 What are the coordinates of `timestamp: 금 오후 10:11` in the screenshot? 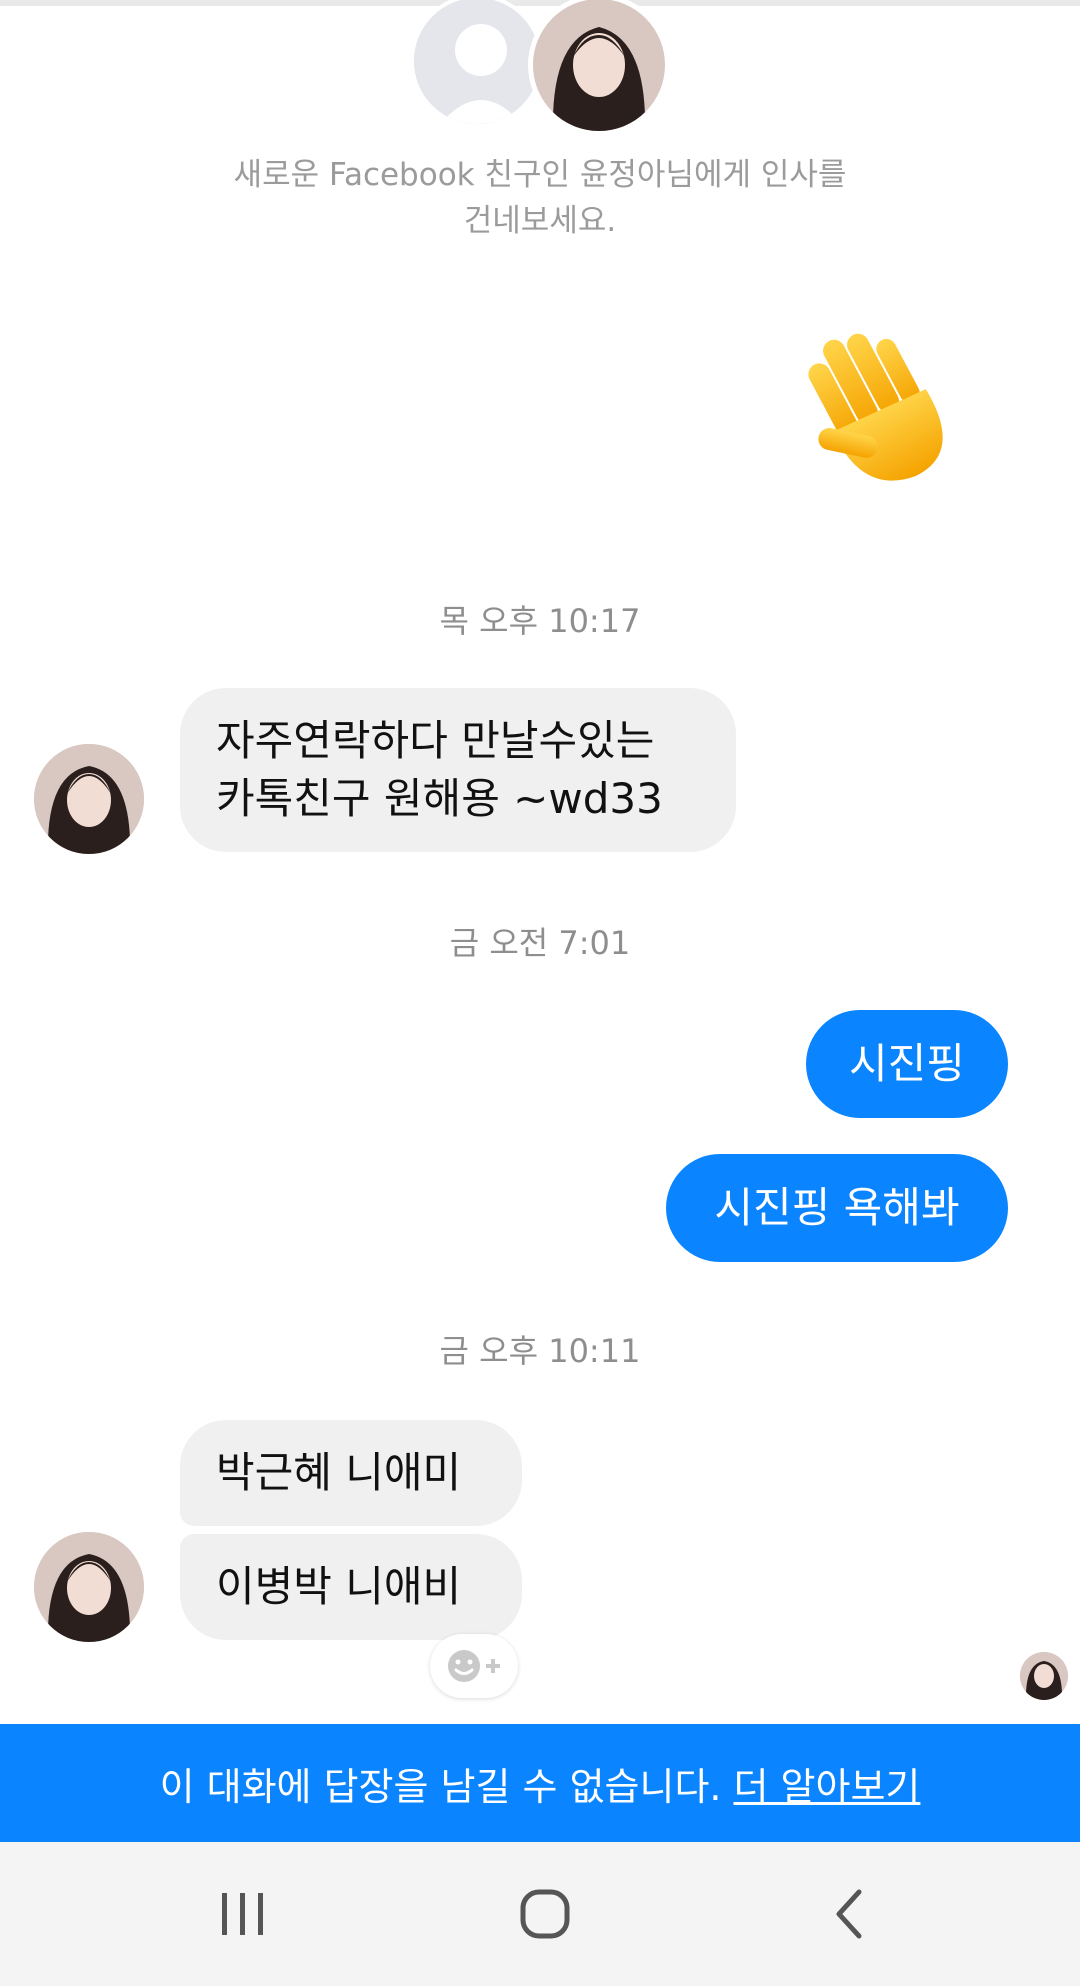 It's located at (540, 1351).